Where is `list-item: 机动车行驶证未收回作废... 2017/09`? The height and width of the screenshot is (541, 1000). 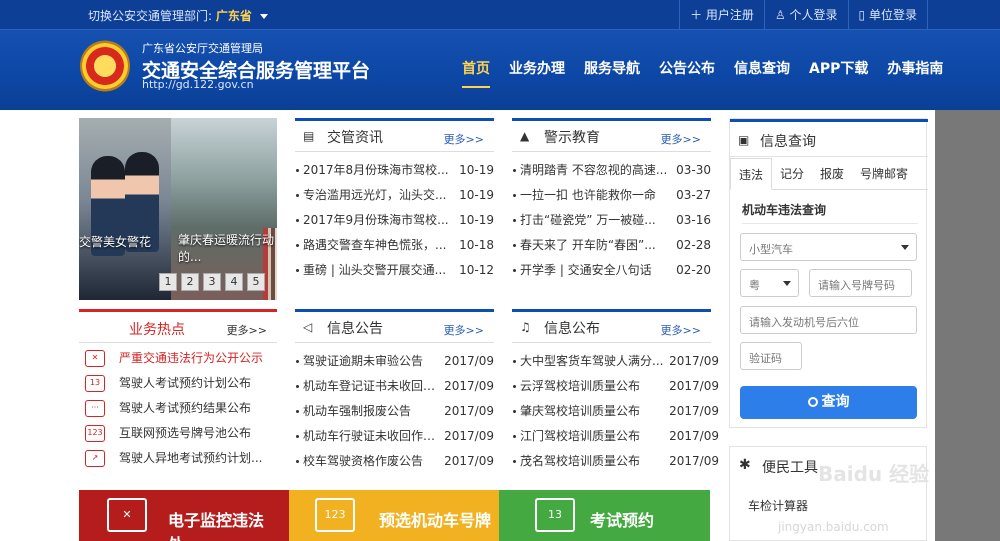
list-item: 机动车行驶证未收回作废... 2017/09 is located at coordinates (394, 436).